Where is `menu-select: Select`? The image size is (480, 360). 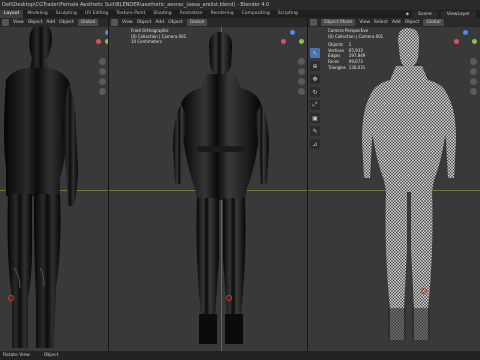
menu-select: Select is located at coordinates (381, 22).